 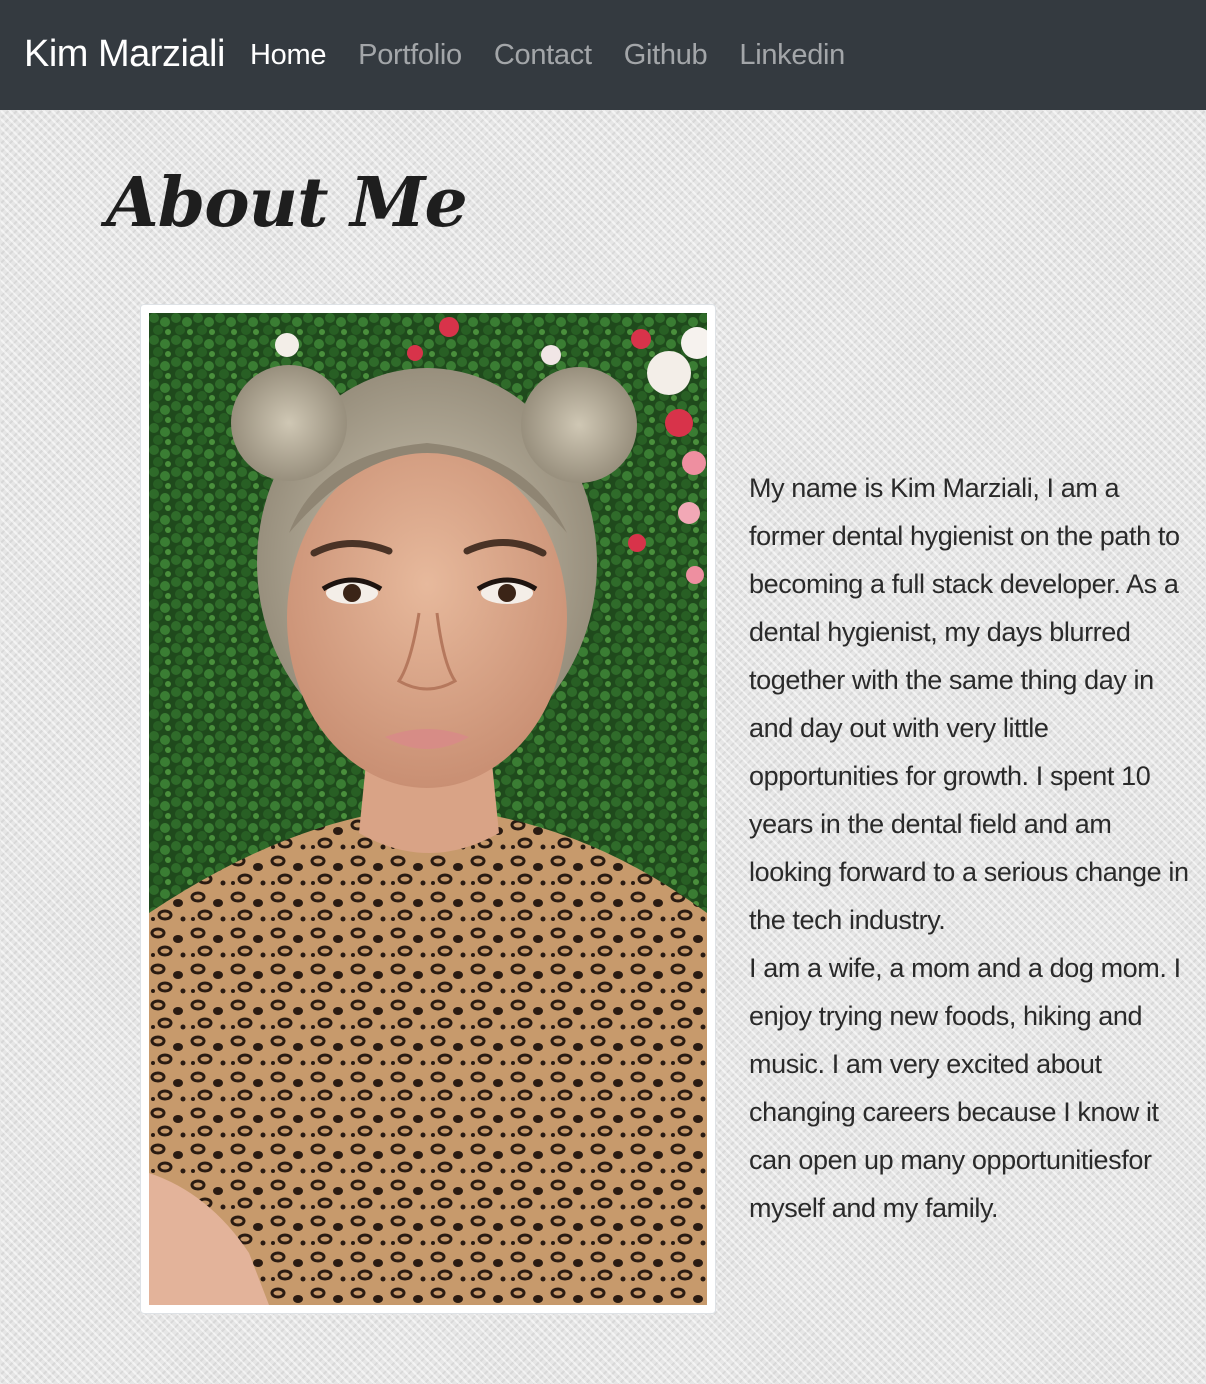 I want to click on nav-link-portfolio: Portfolio, so click(x=410, y=55).